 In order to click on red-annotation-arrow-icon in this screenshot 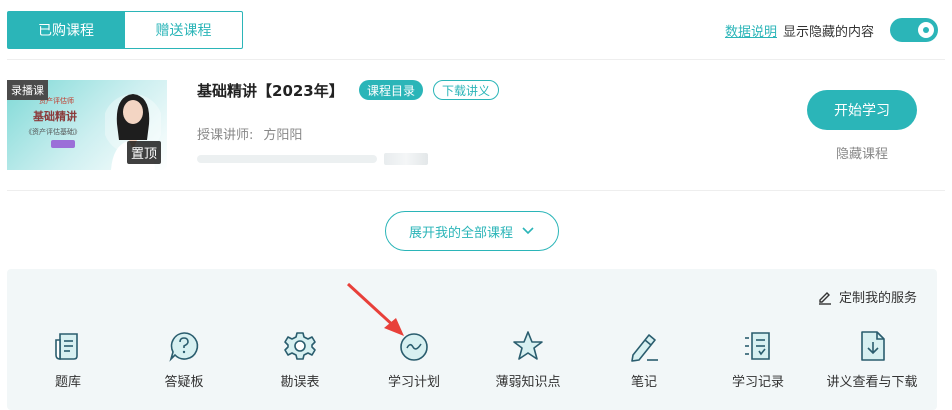, I will do `click(375, 309)`.